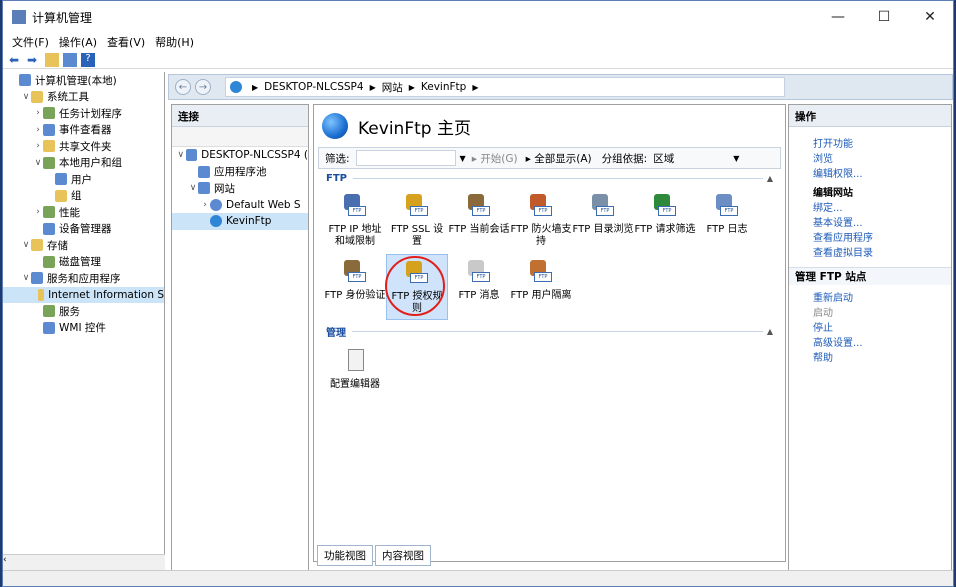 Image resolution: width=956 pixels, height=587 pixels. What do you see at coordinates (83, 245) in the screenshot?
I see `tree-item: ∨ 存储` at bounding box center [83, 245].